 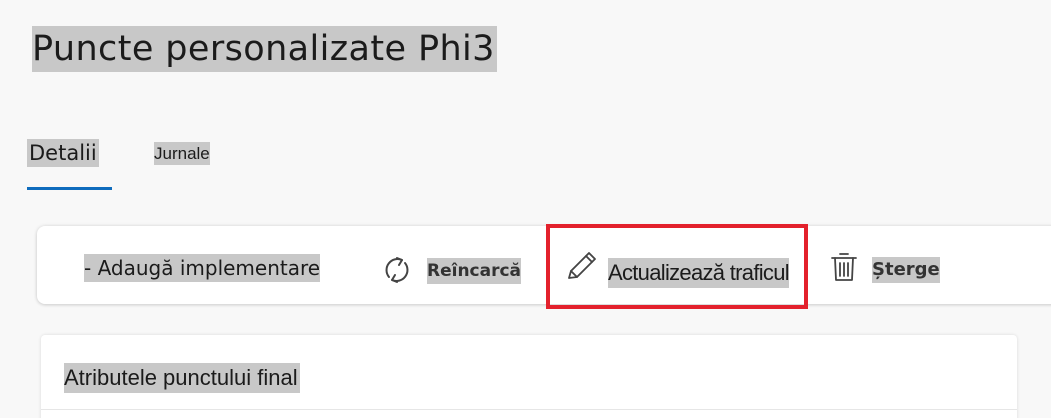 I want to click on panel-divider, so click(x=529, y=409).